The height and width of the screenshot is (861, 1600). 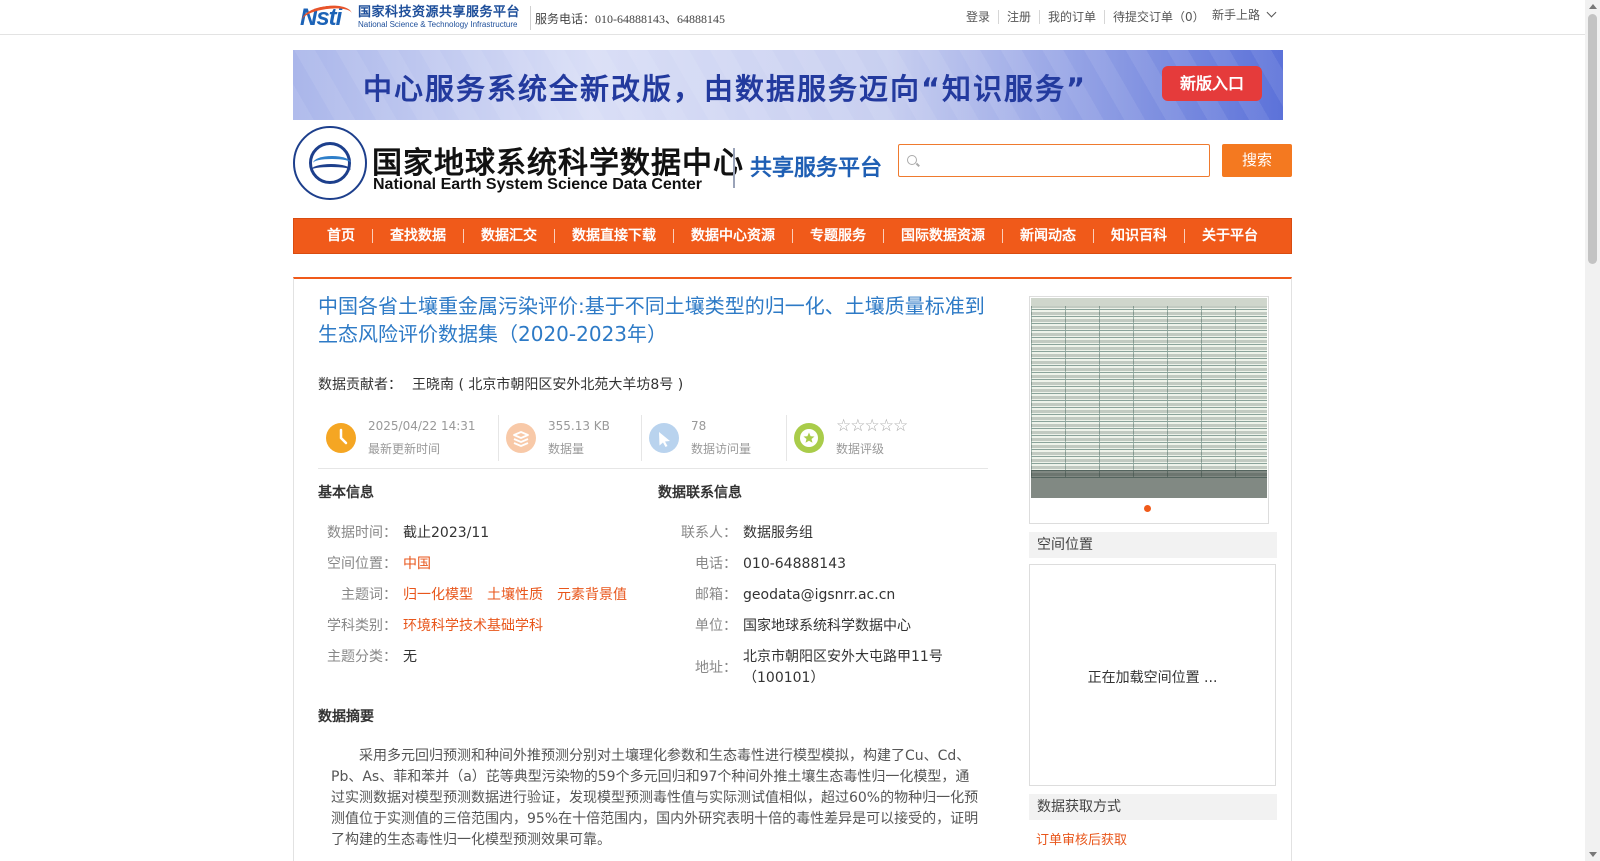 What do you see at coordinates (446, 533) in the screenshot?
I see `info-value: 截止2023/11` at bounding box center [446, 533].